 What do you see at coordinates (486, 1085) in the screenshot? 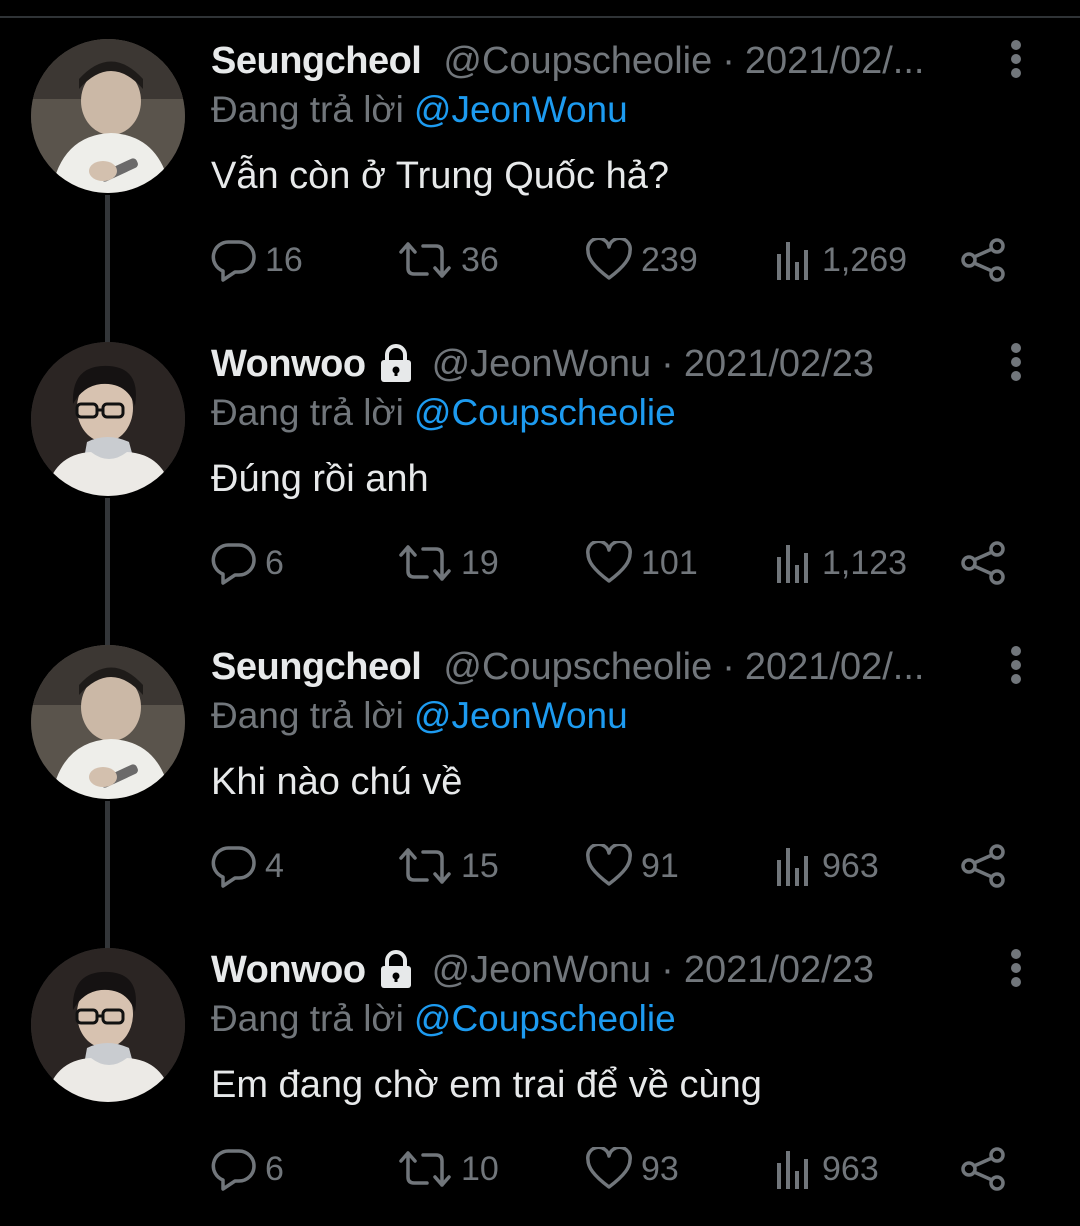
I see `tweet-text: Em đang chờ em trai để về cùng` at bounding box center [486, 1085].